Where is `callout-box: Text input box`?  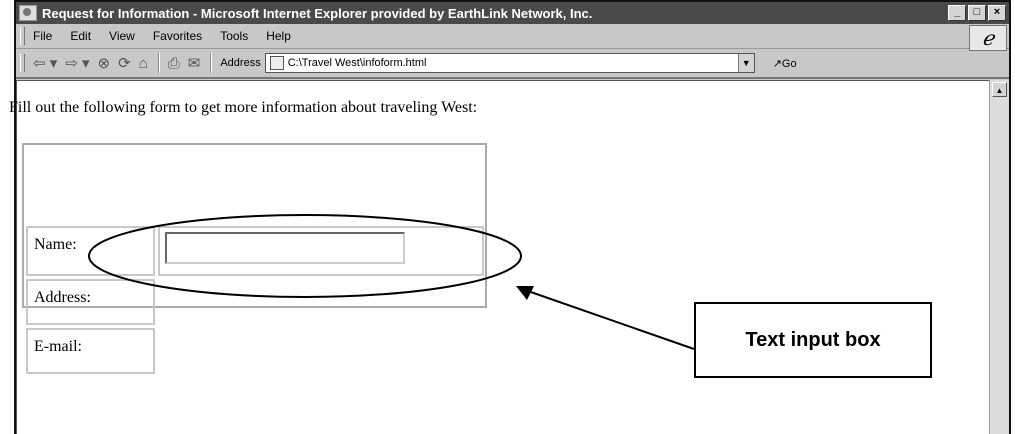
callout-box: Text input box is located at coordinates (813, 340).